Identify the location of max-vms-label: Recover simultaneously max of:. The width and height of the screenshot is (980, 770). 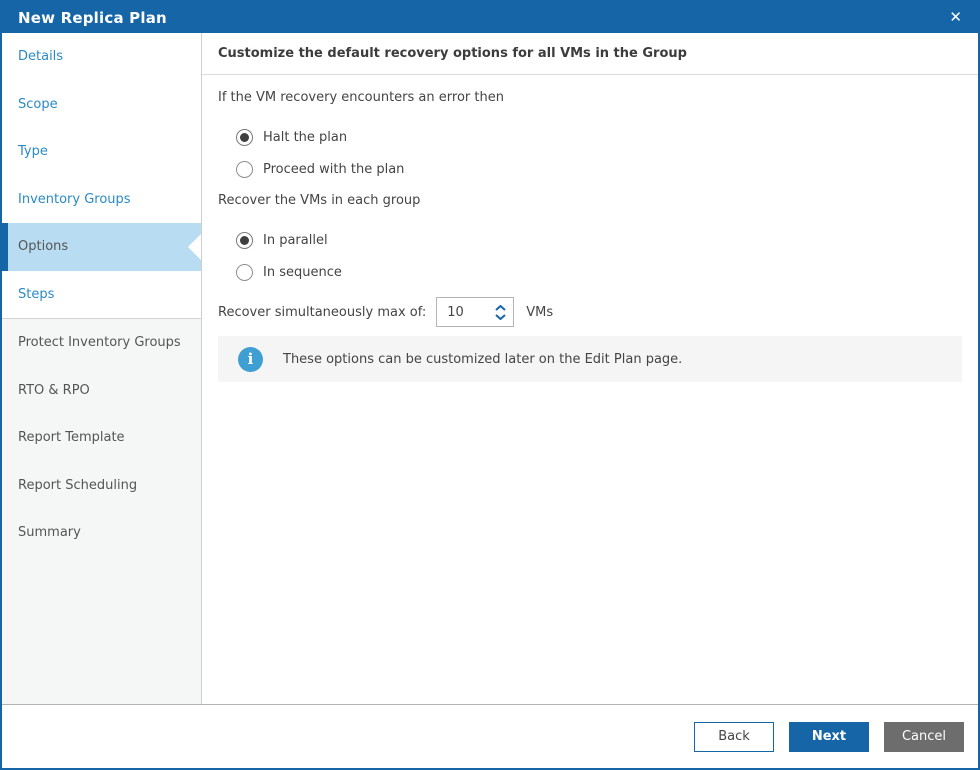
(322, 312).